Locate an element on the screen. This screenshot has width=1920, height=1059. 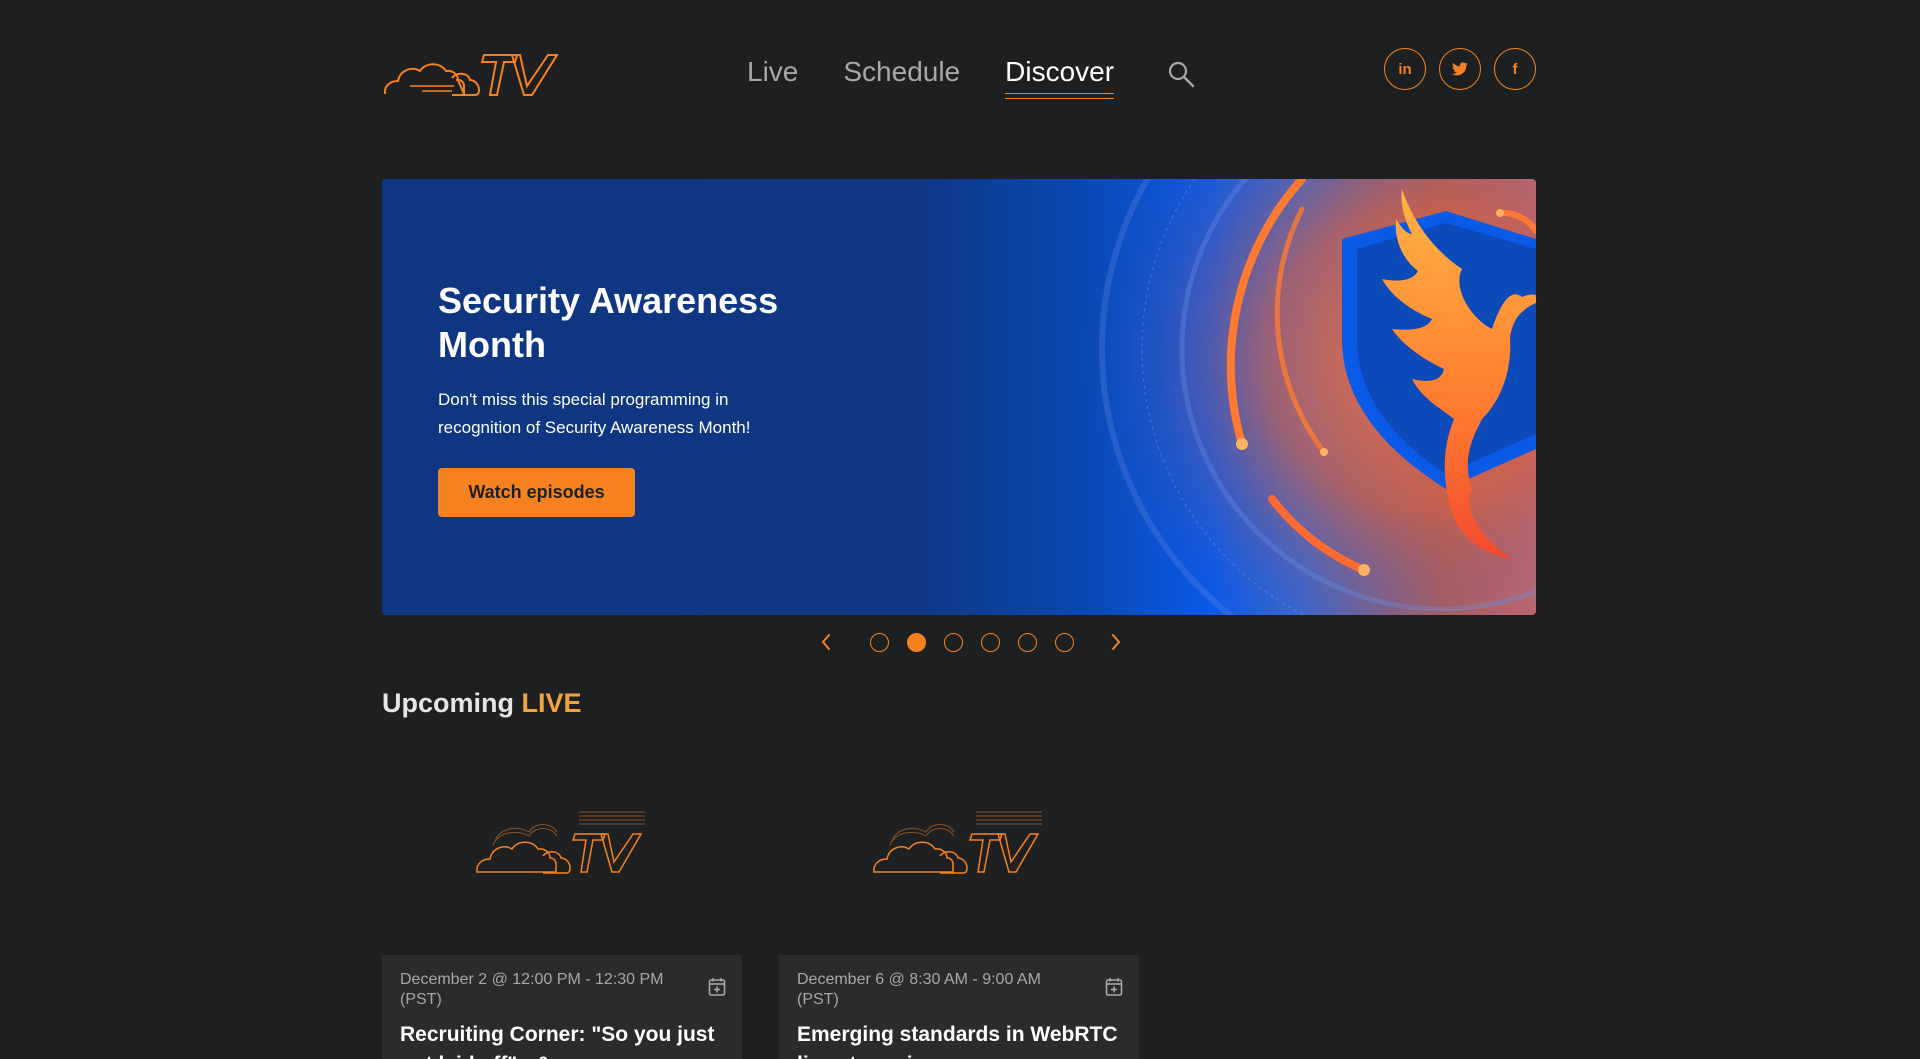
carousel-prev-button is located at coordinates (826, 642).